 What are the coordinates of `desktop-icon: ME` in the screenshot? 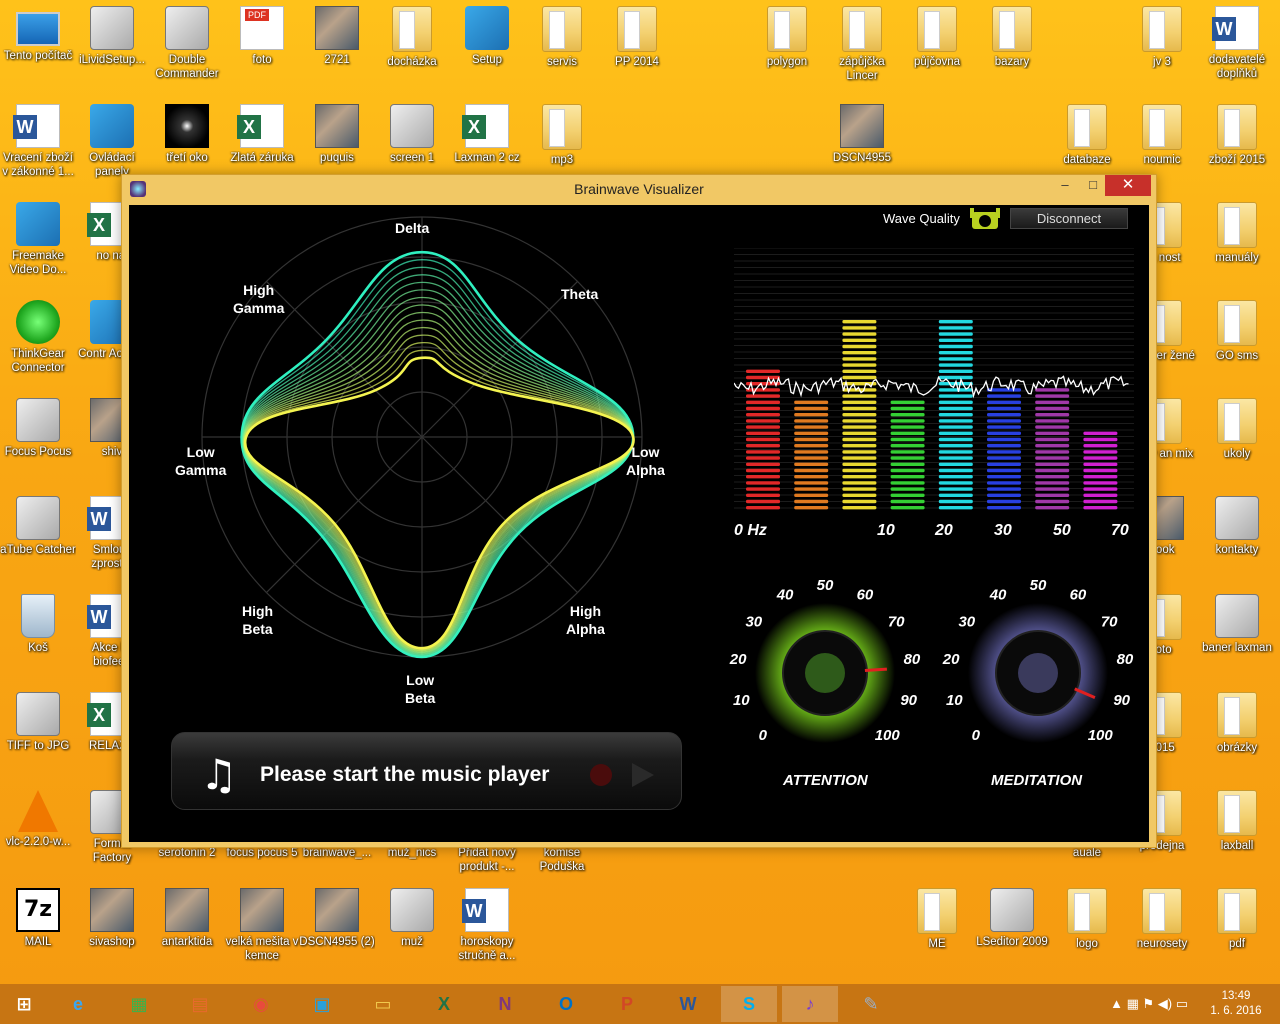 It's located at (937, 919).